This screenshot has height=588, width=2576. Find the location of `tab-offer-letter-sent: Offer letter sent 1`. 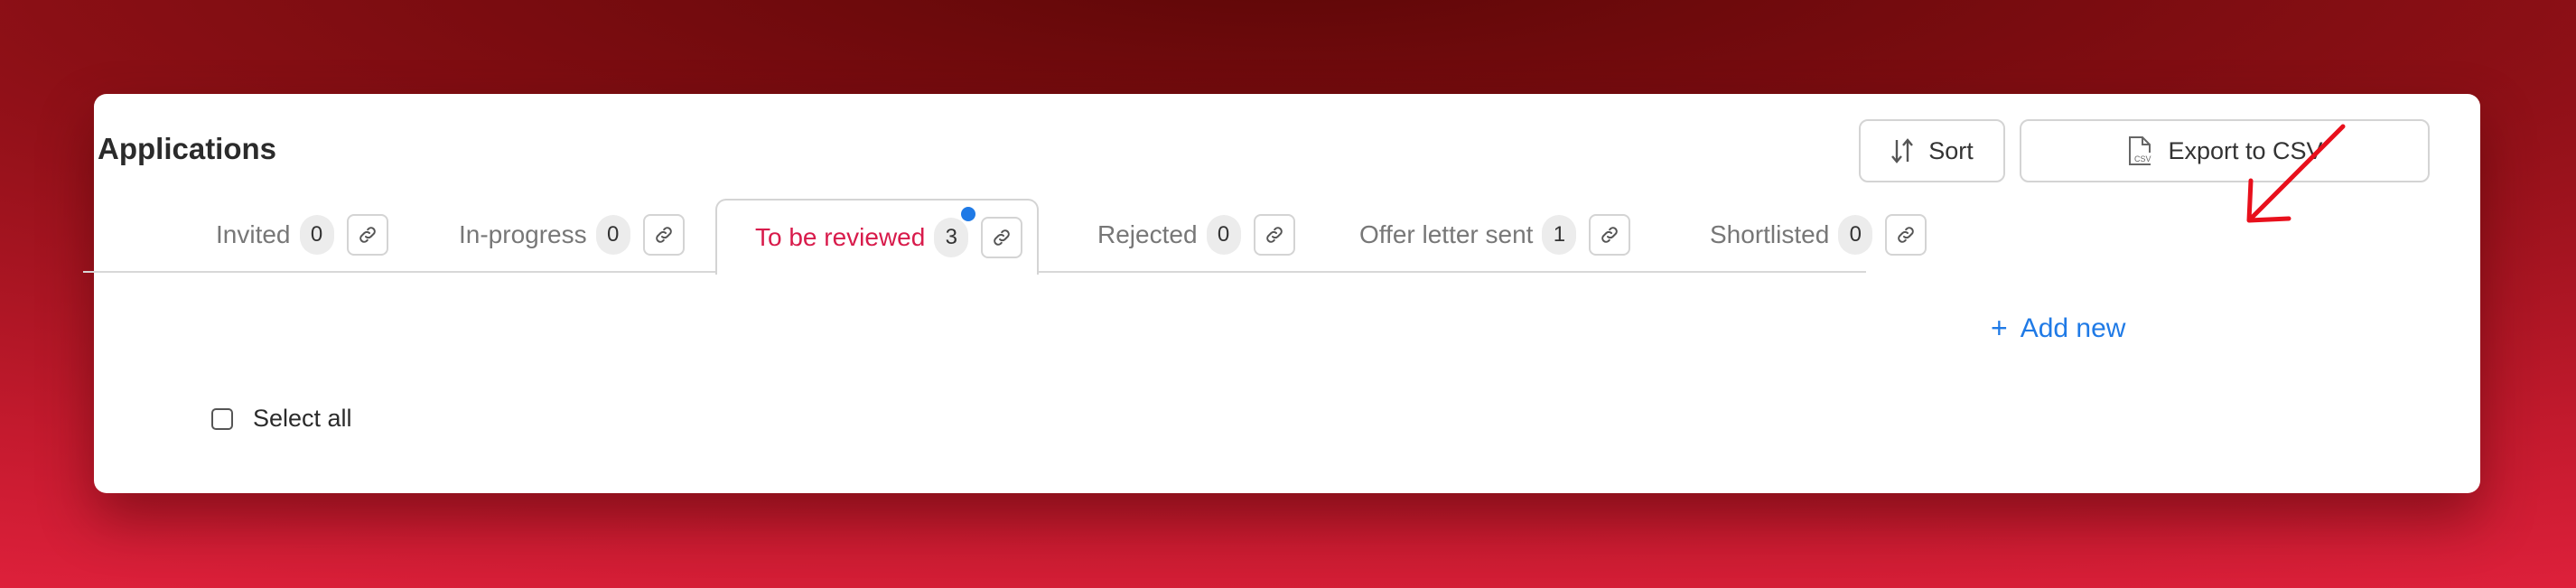

tab-offer-letter-sent: Offer letter sent 1 is located at coordinates (1495, 235).